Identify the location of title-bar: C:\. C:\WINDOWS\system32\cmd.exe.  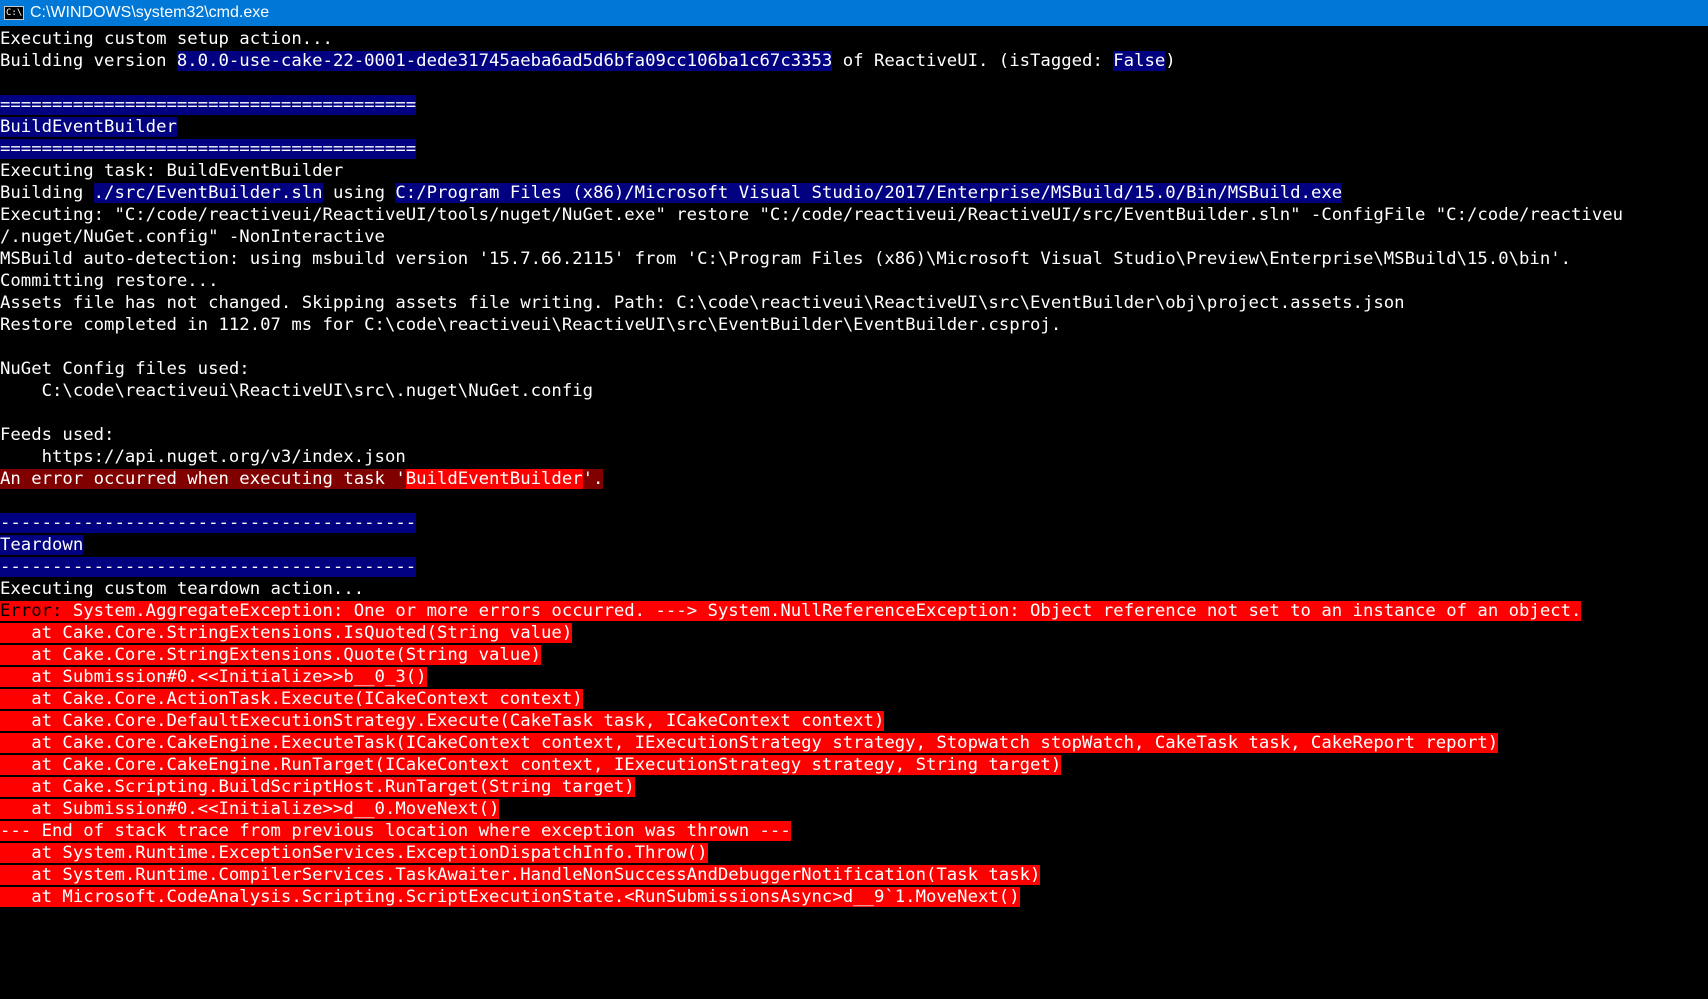
(854, 13).